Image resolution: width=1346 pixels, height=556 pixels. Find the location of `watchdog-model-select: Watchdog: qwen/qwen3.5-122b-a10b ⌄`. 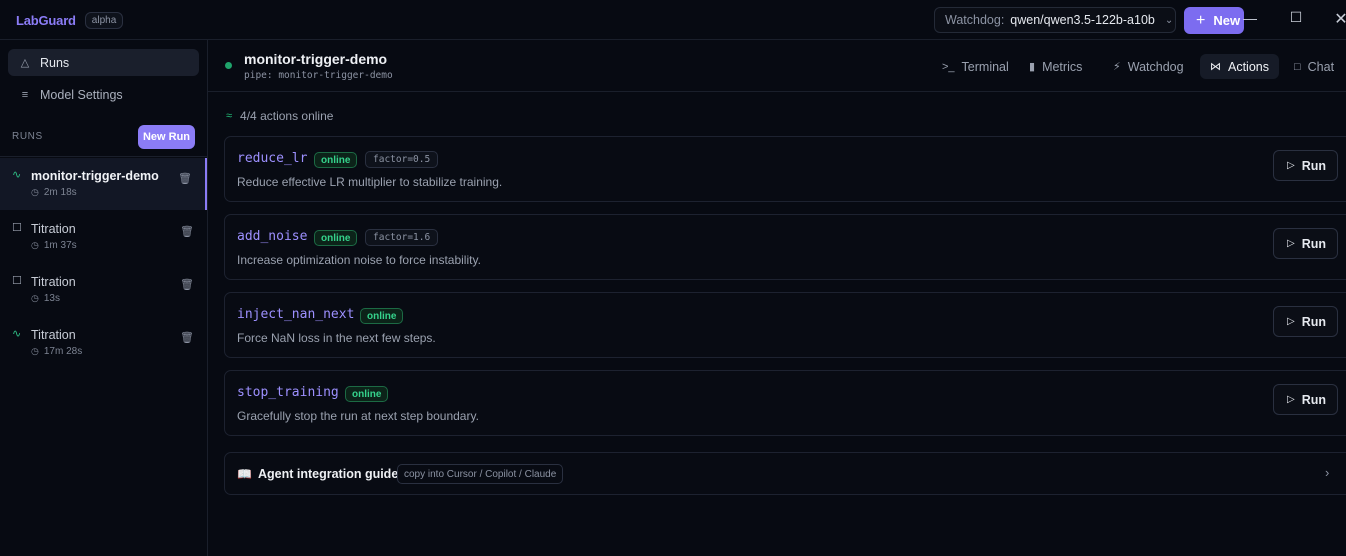

watchdog-model-select: Watchdog: qwen/qwen3.5-122b-a10b ⌄ is located at coordinates (1055, 20).